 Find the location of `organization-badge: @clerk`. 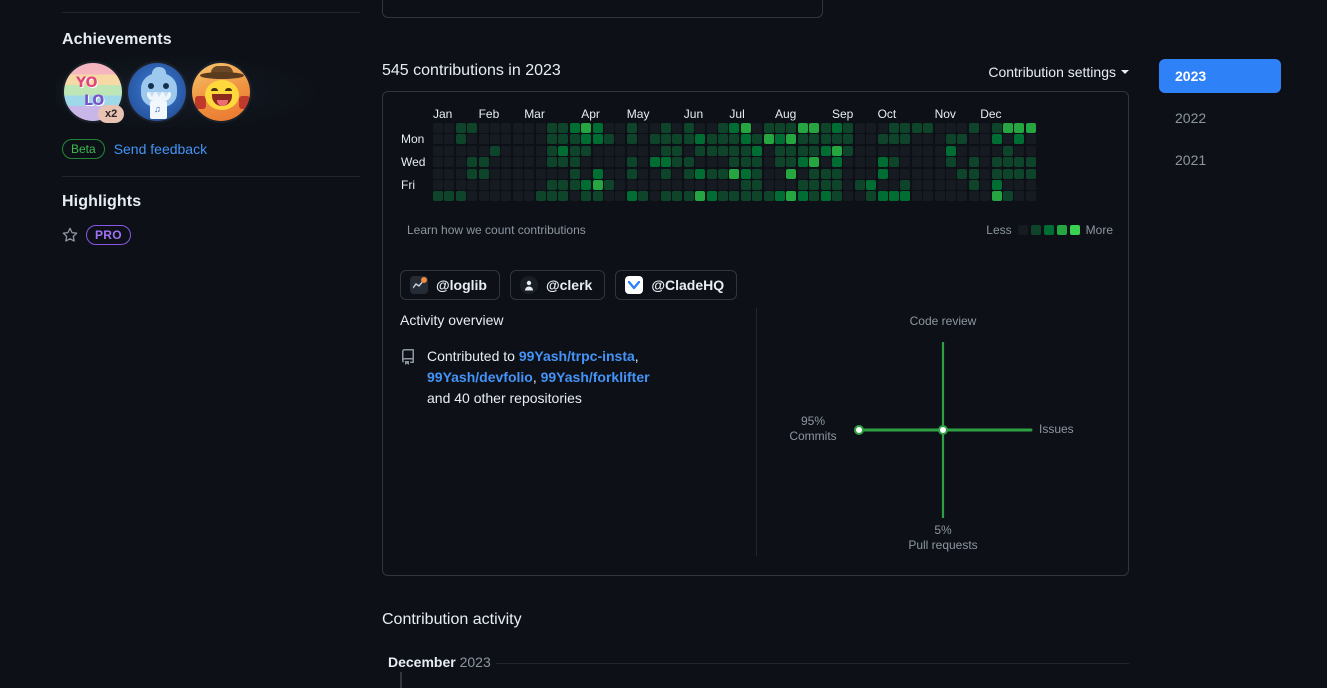

organization-badge: @clerk is located at coordinates (557, 285).